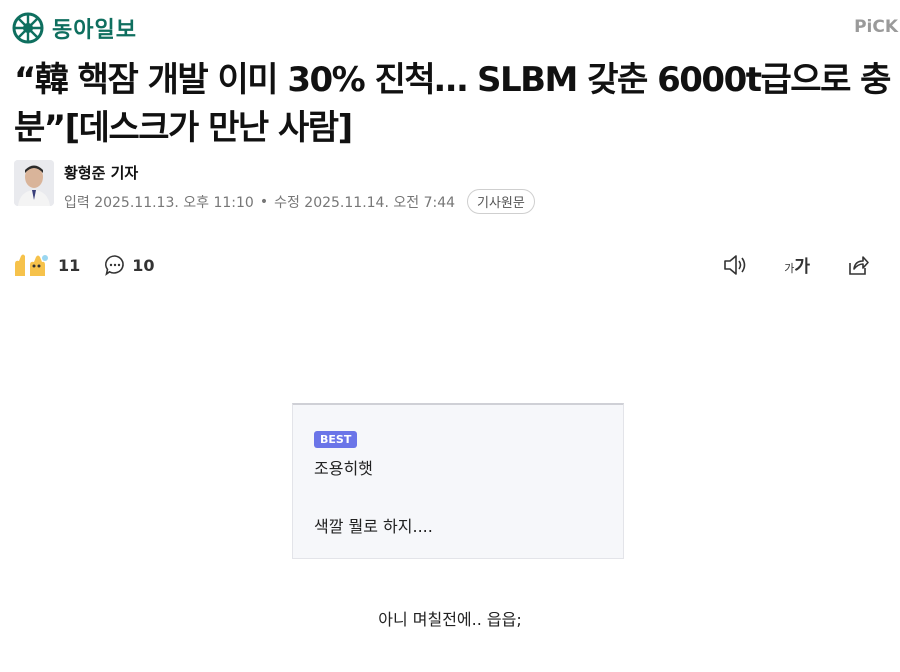  Describe the element at coordinates (299, 172) in the screenshot. I see `author-name: 황형준 기자` at that location.